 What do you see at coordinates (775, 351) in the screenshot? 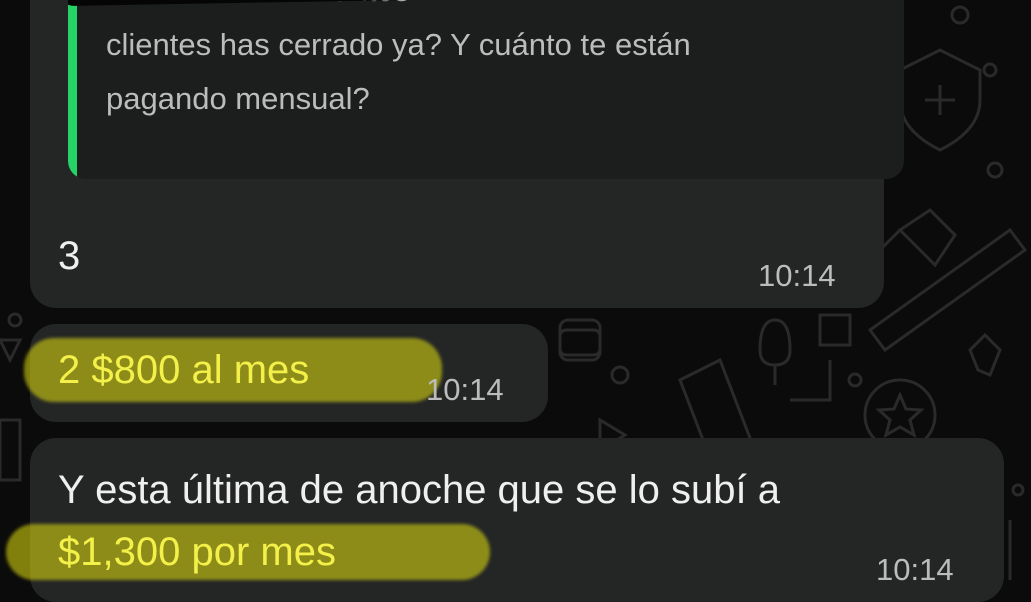
I see `mic-icon` at bounding box center [775, 351].